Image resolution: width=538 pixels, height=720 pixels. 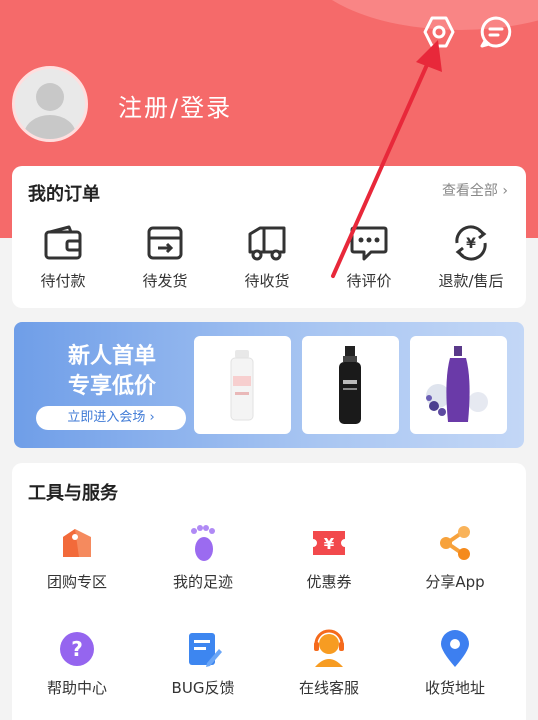 I want to click on order-refund-aftersale: ¥ 退款/售后, so click(x=471, y=257).